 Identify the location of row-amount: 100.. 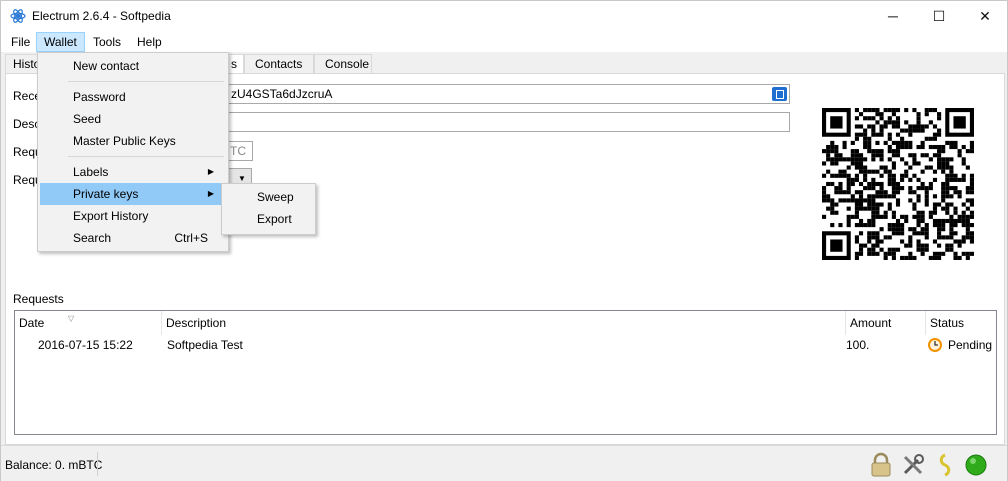
(858, 345).